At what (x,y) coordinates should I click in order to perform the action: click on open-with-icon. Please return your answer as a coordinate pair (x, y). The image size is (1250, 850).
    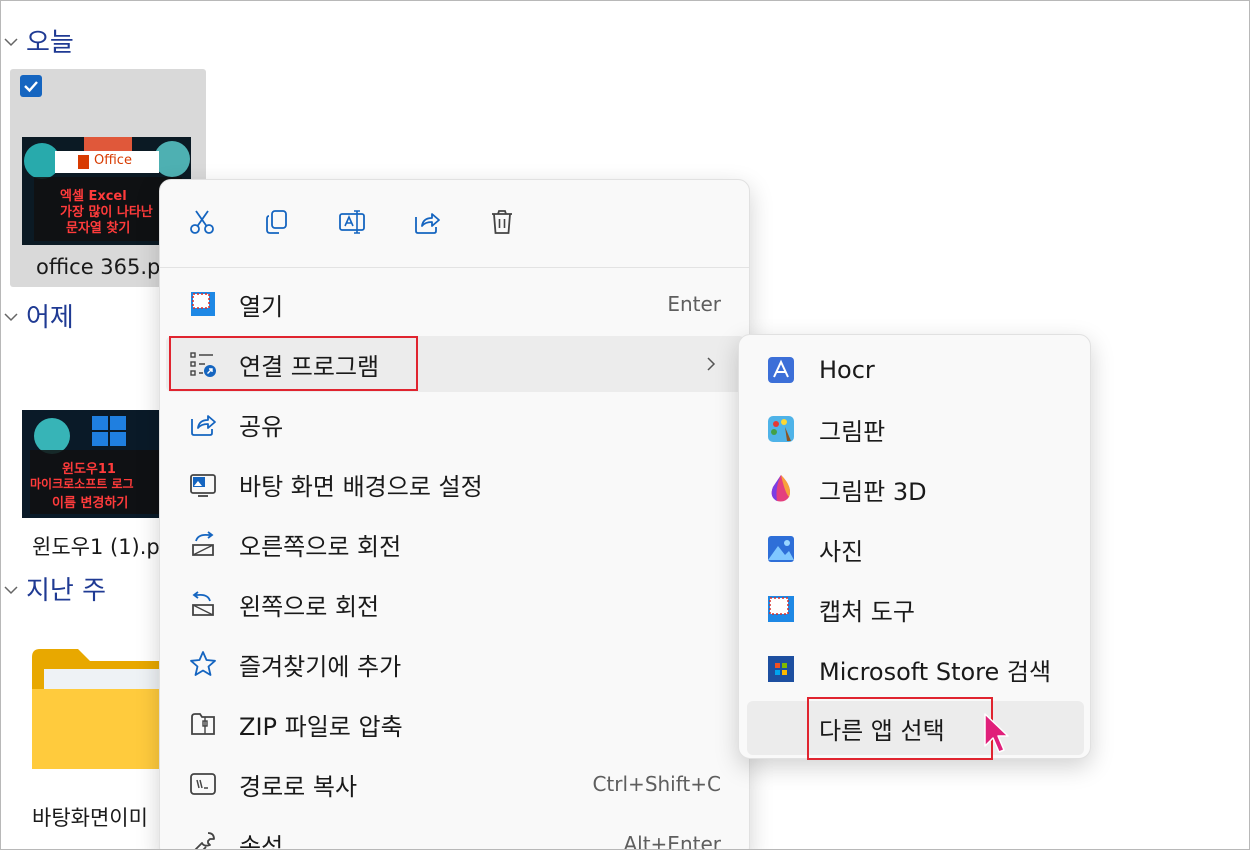
    Looking at the image, I should click on (203, 364).